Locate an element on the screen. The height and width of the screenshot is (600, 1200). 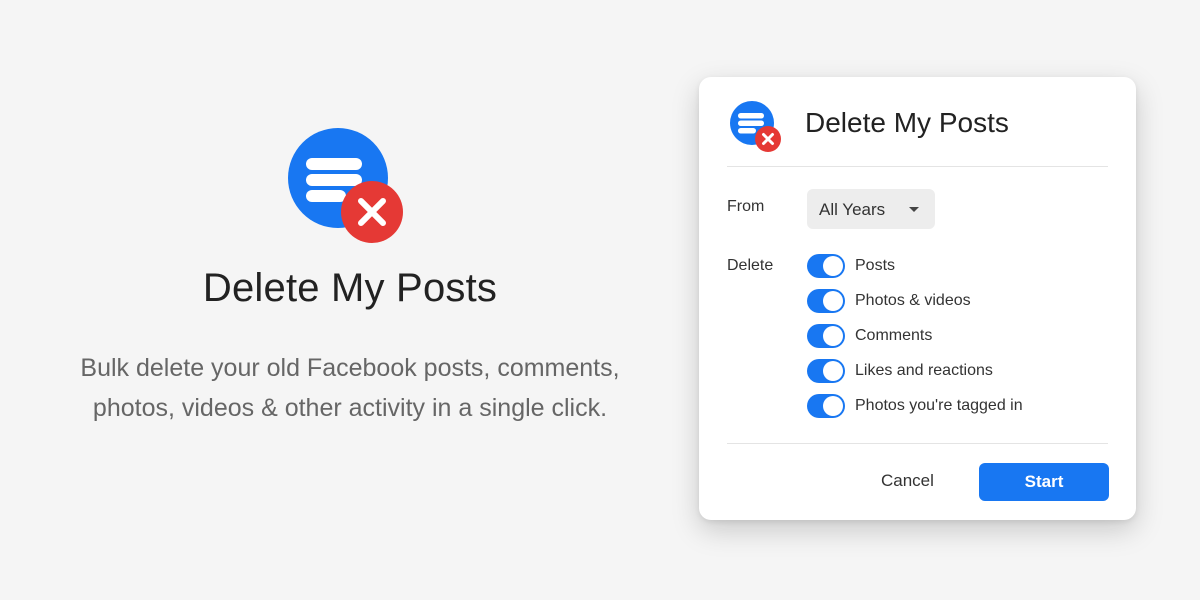
option-label: Photos you're tagged in is located at coordinates (939, 405).